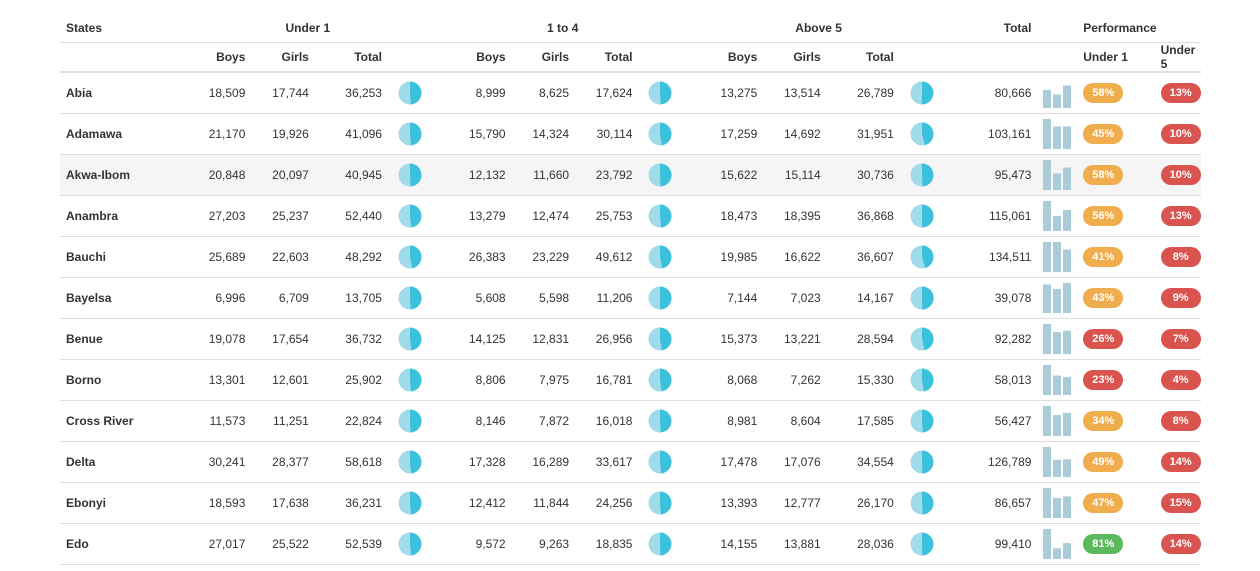  What do you see at coordinates (215, 175) in the screenshot?
I see `under1-boys: 20,848` at bounding box center [215, 175].